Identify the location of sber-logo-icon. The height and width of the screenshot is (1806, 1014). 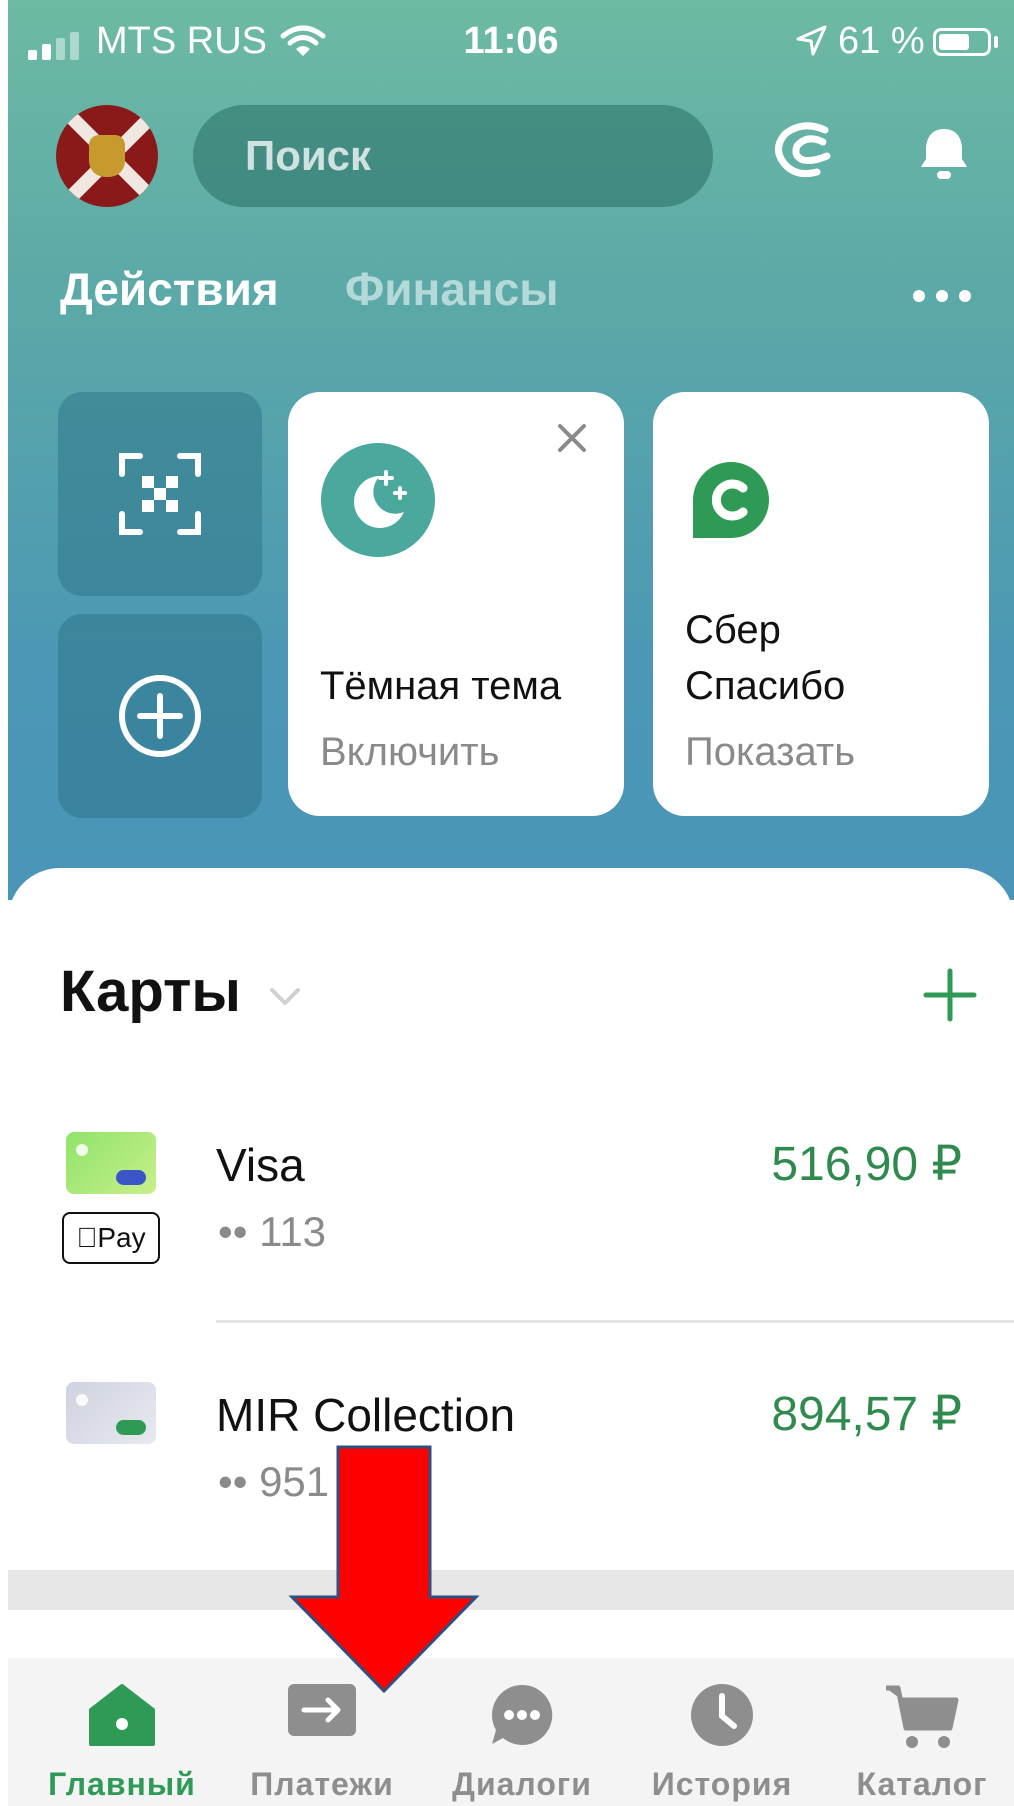
(805, 152).